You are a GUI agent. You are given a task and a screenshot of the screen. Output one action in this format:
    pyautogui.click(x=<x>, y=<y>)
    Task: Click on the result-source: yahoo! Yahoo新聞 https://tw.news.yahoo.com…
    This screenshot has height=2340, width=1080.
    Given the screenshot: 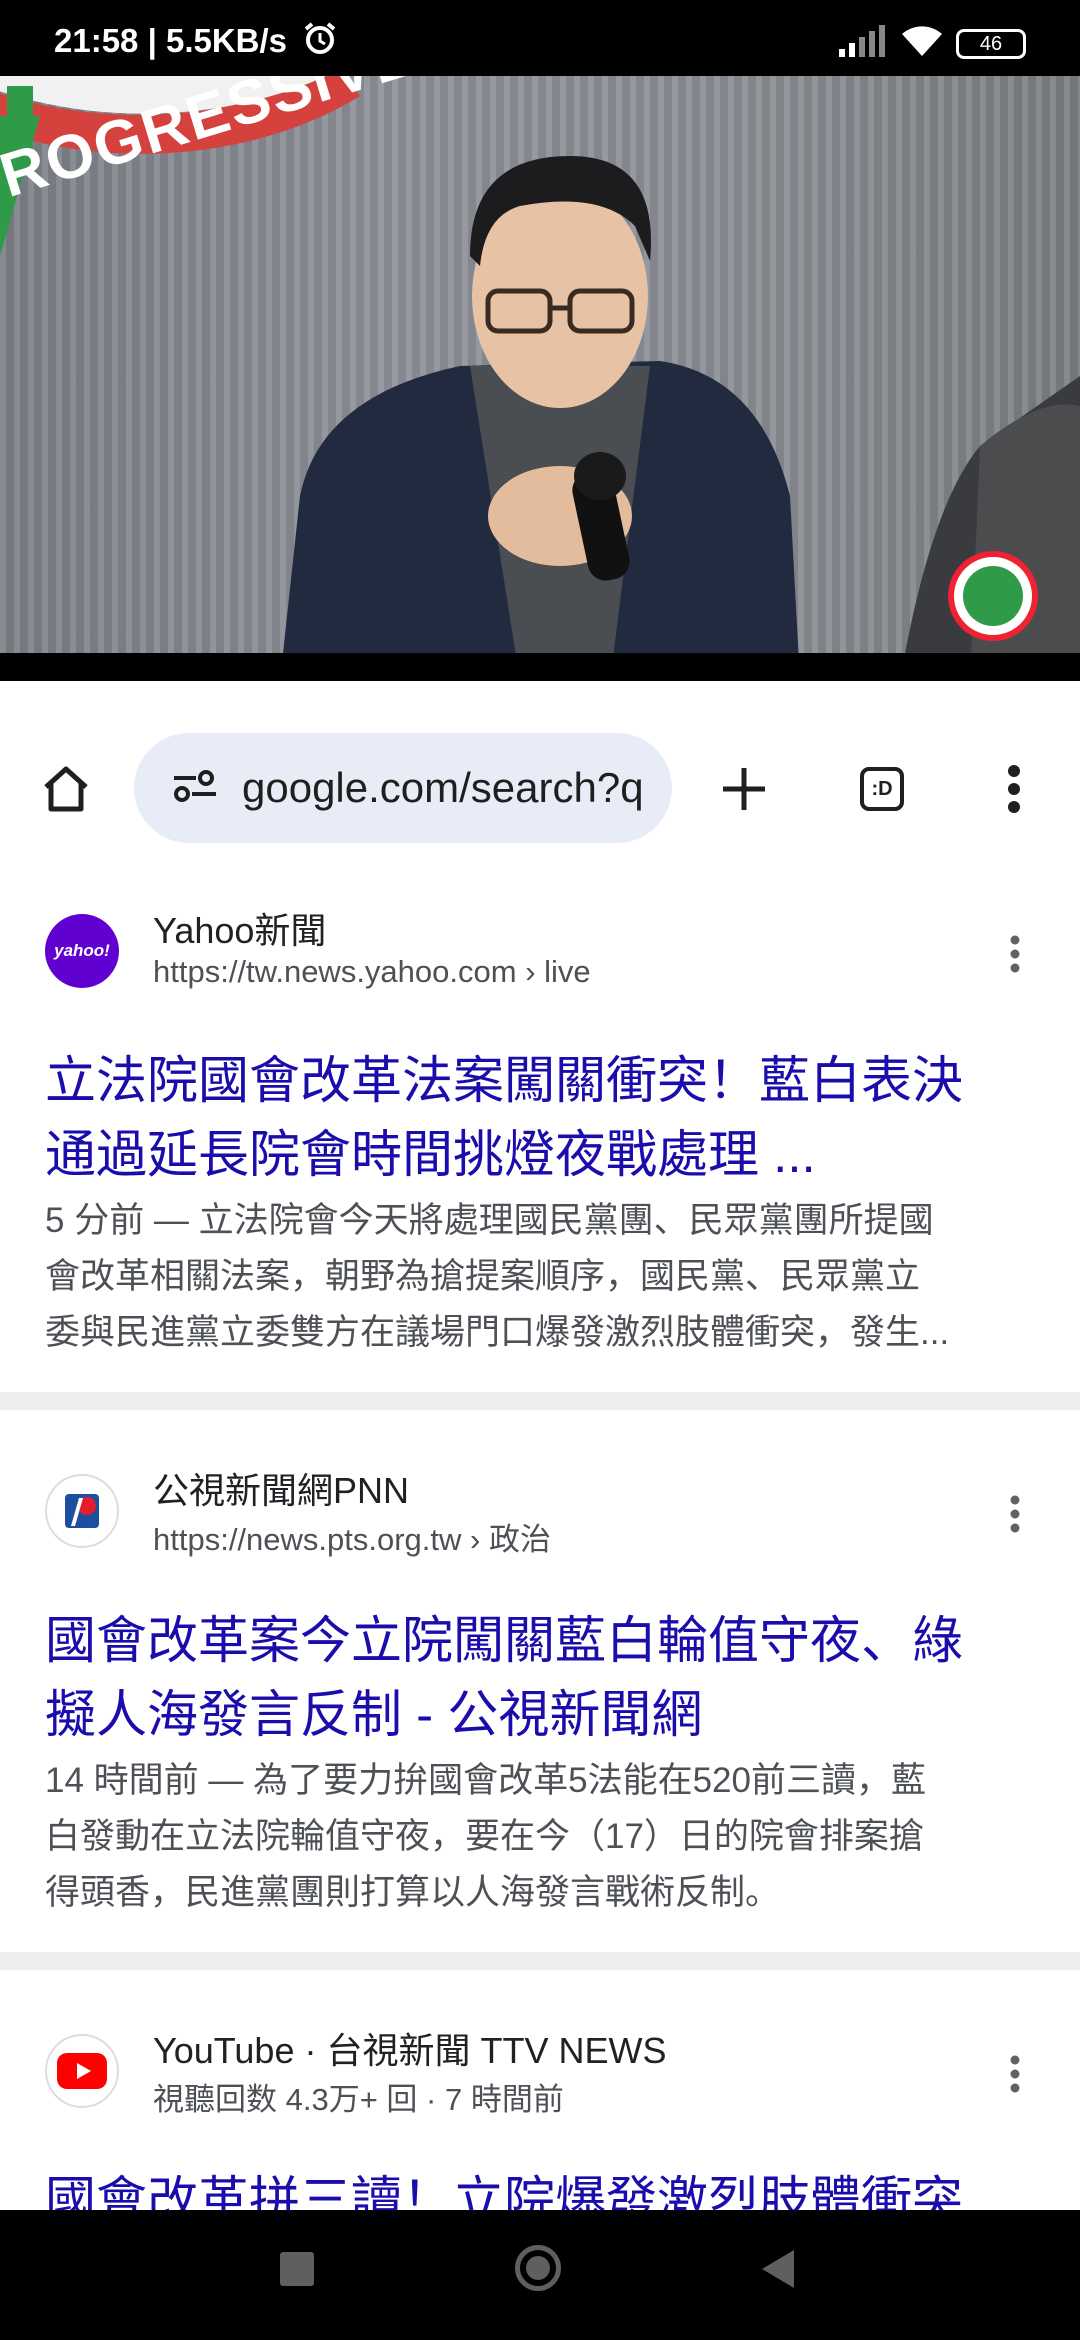 What is the action you would take?
    pyautogui.click(x=540, y=952)
    